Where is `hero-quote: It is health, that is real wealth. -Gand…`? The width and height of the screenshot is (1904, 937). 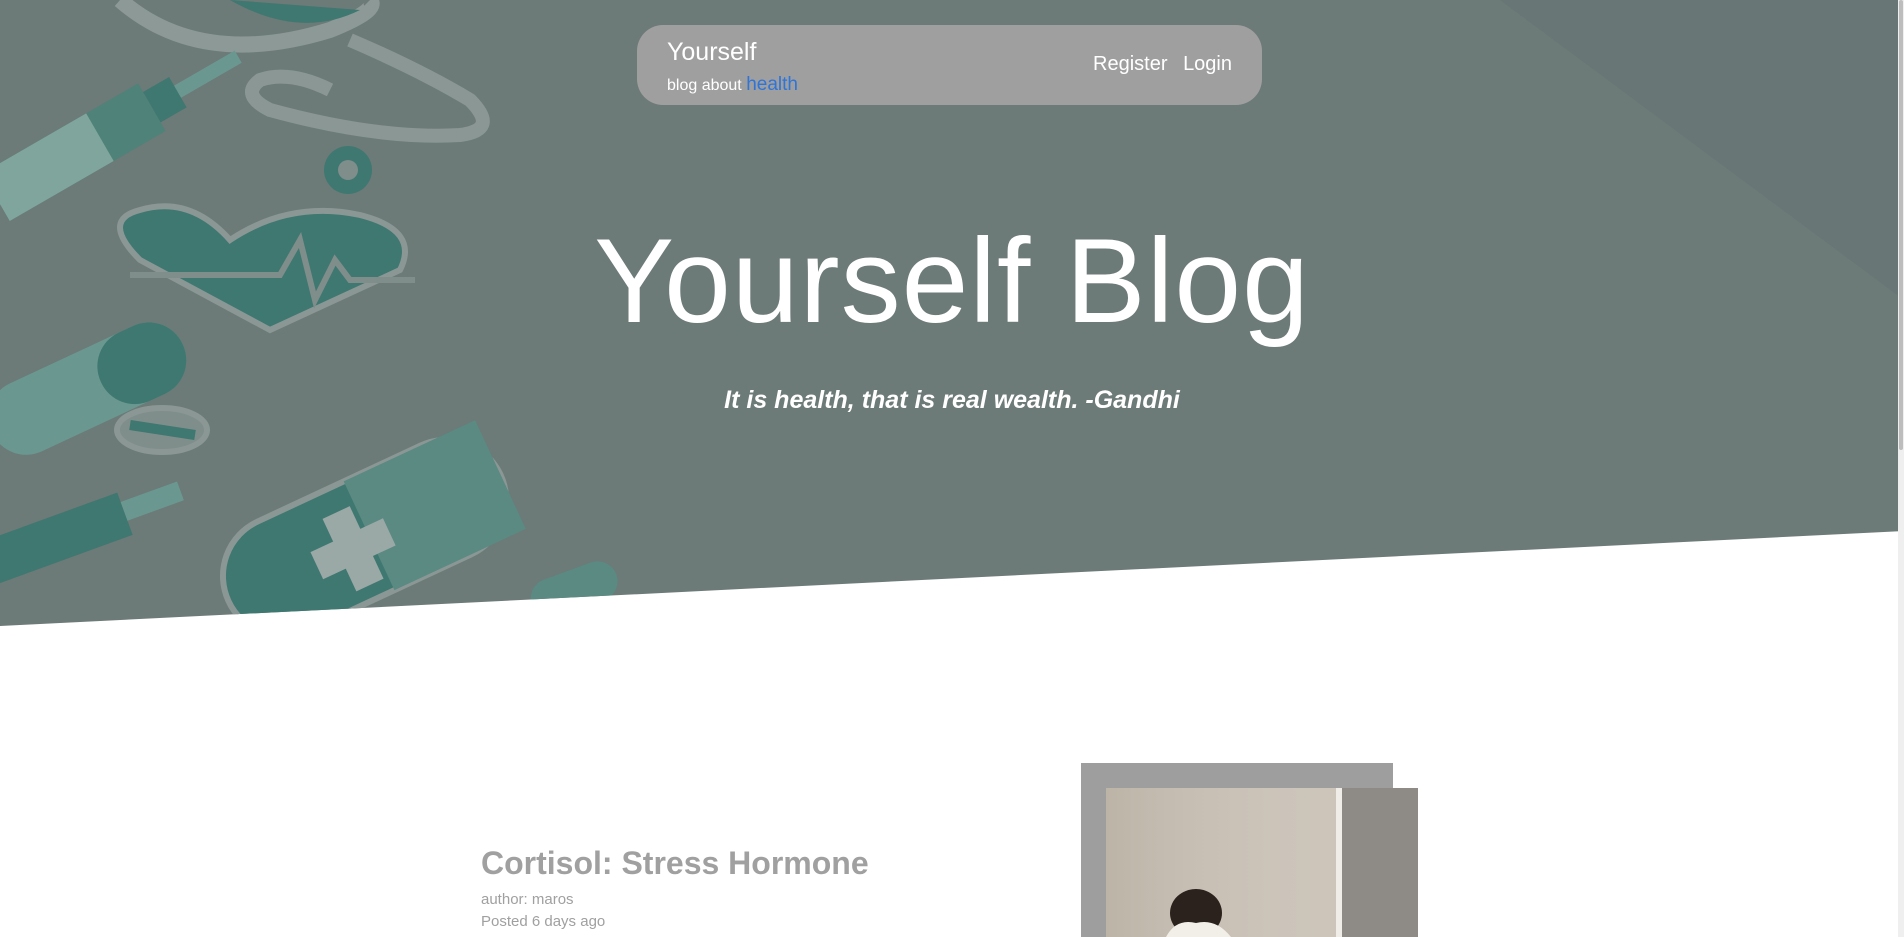
hero-quote: It is health, that is real wealth. -Gand… is located at coordinates (952, 400).